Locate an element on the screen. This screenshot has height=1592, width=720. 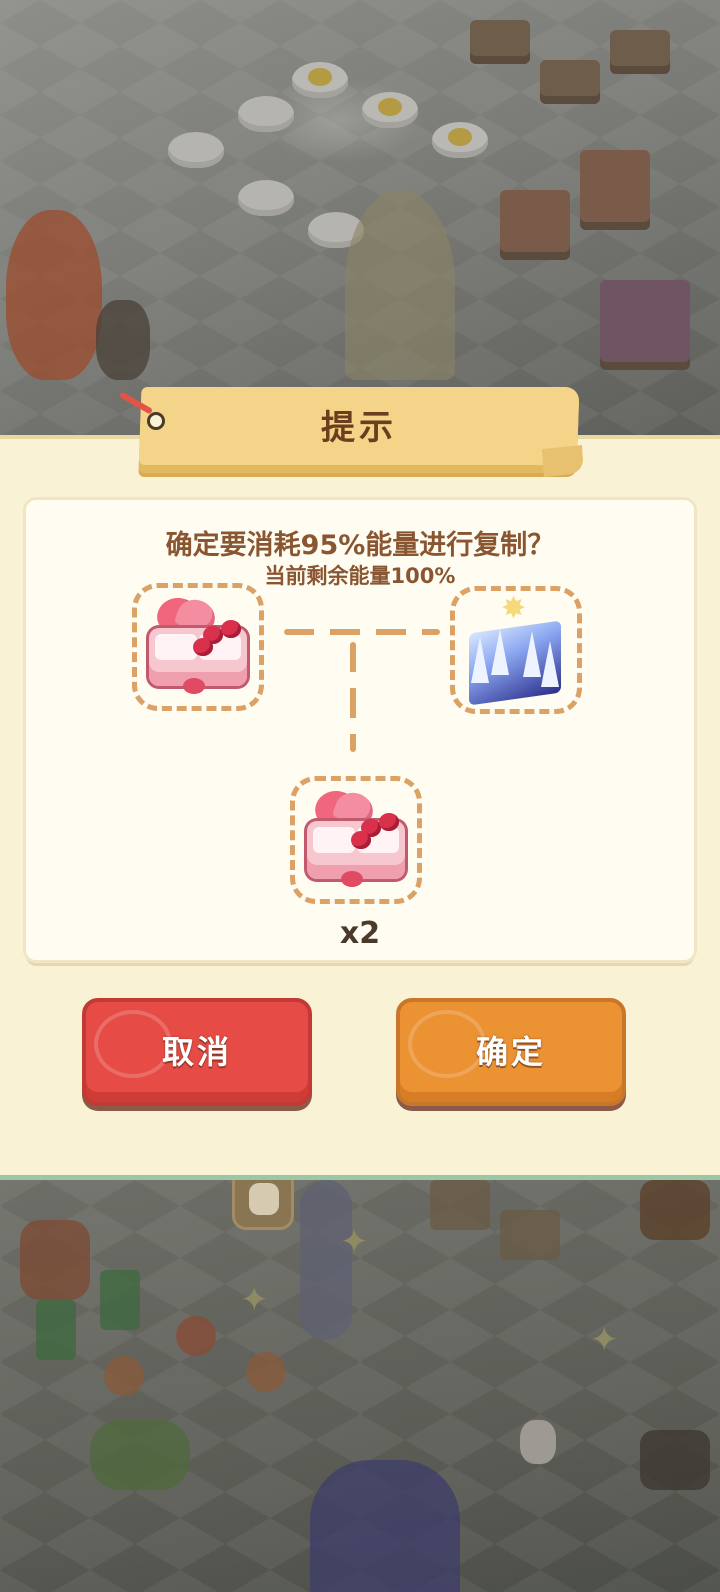
duck-icon is located at coordinates (264, 1199).